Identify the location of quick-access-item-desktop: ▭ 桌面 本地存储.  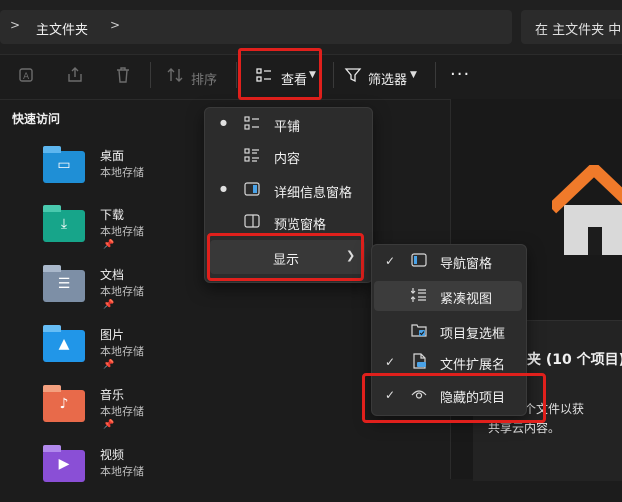
(115, 174).